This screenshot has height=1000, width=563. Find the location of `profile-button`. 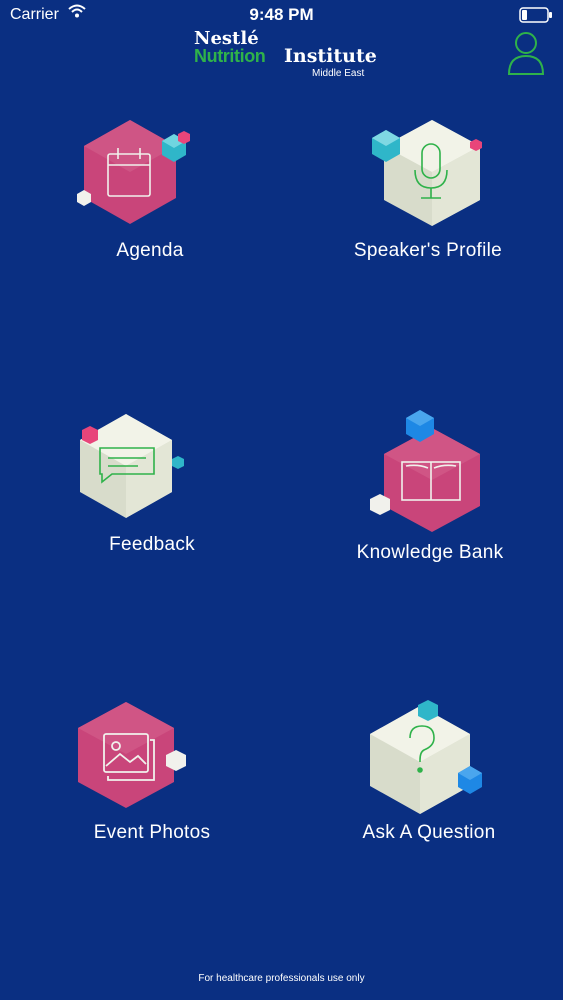

profile-button is located at coordinates (526, 53).